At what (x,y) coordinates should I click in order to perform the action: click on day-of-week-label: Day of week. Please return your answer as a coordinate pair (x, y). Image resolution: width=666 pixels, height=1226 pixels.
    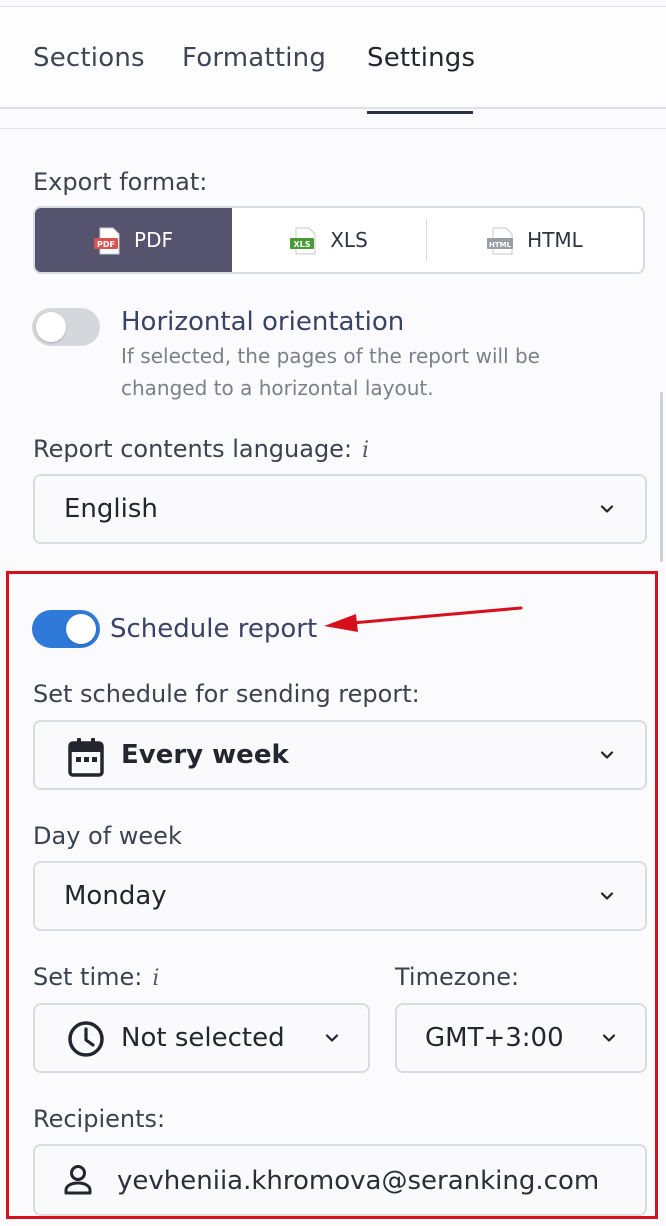
    Looking at the image, I should click on (107, 836).